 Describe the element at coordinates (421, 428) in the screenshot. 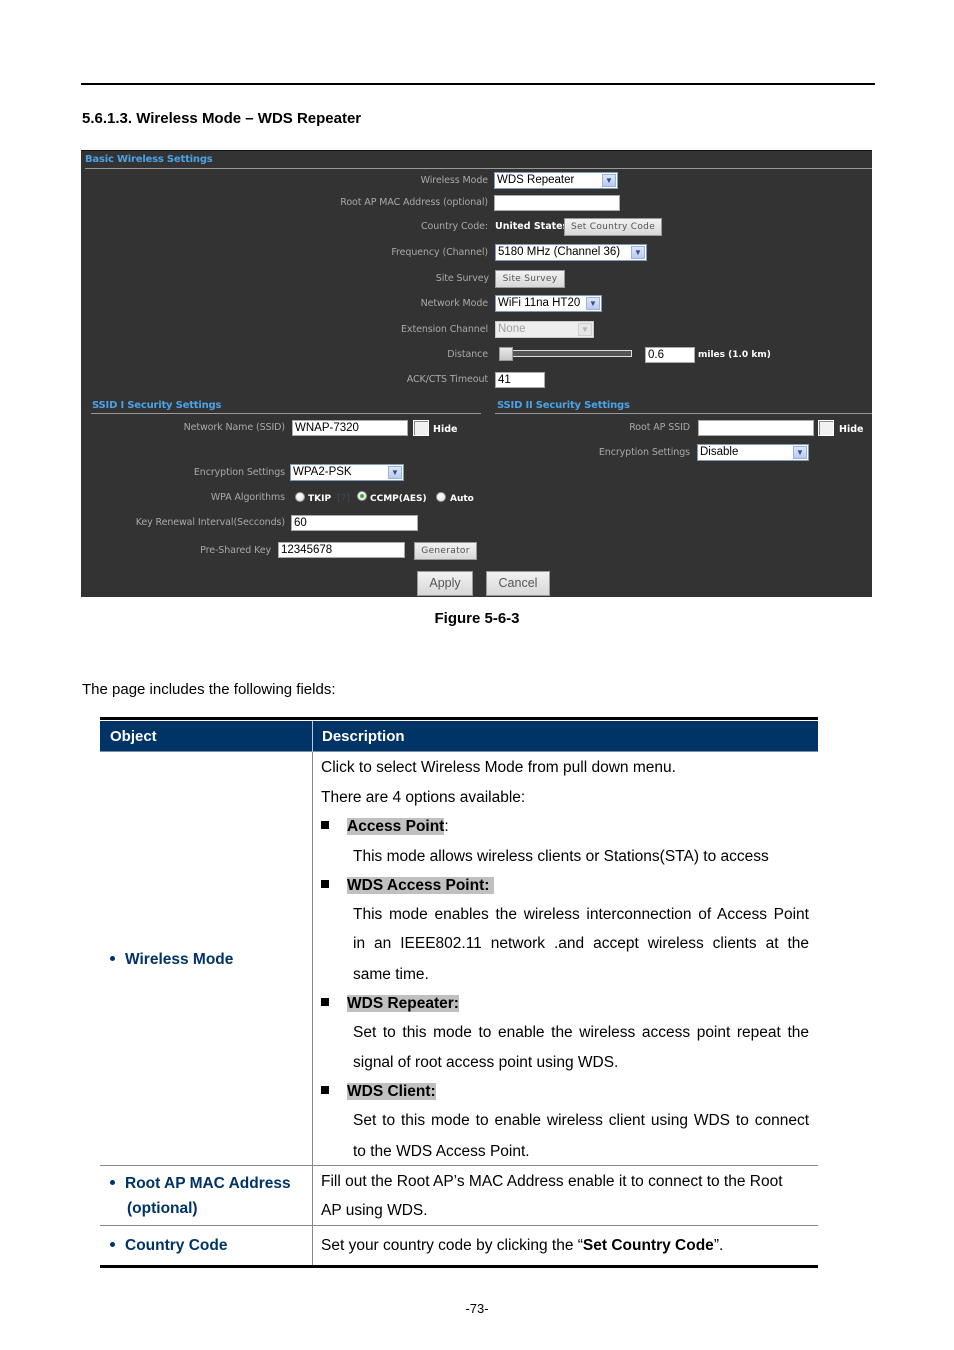

I see `ssid1-hide-checkbox` at that location.